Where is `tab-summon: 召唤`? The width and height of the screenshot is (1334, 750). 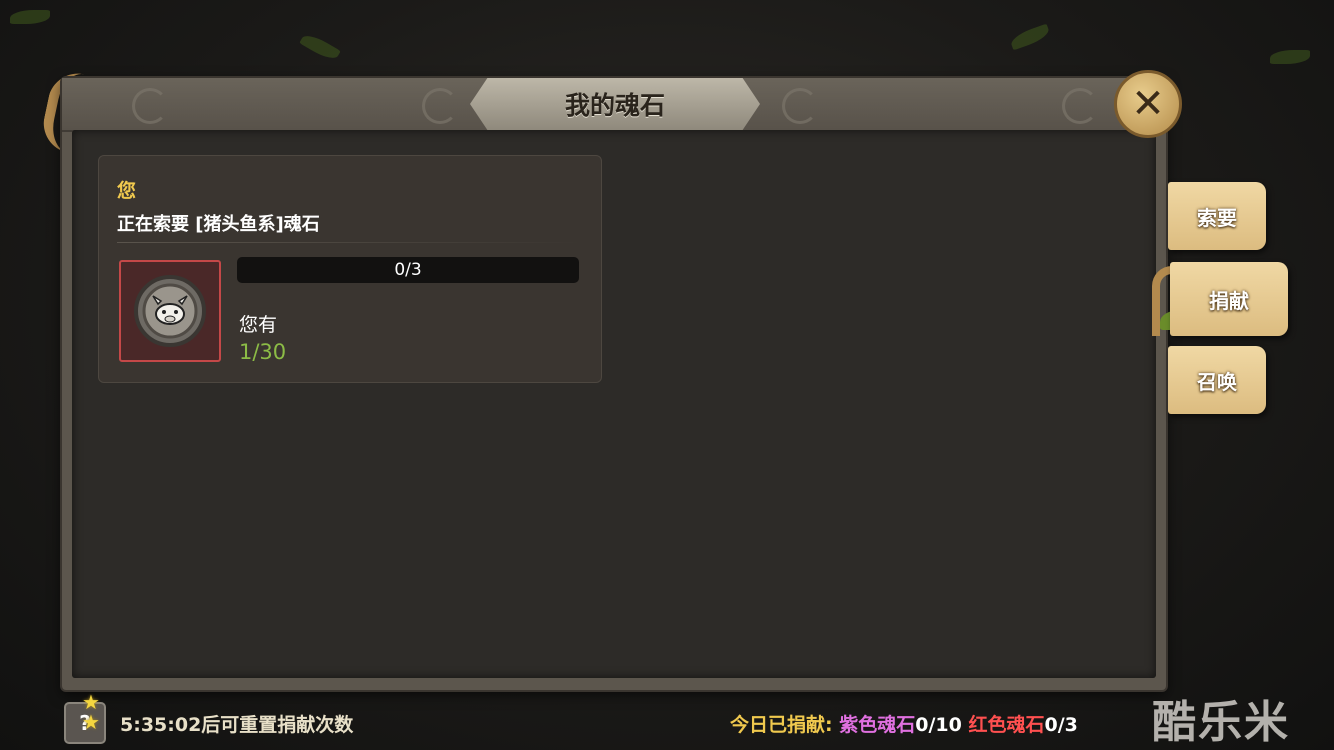 tab-summon: 召唤 is located at coordinates (1217, 380).